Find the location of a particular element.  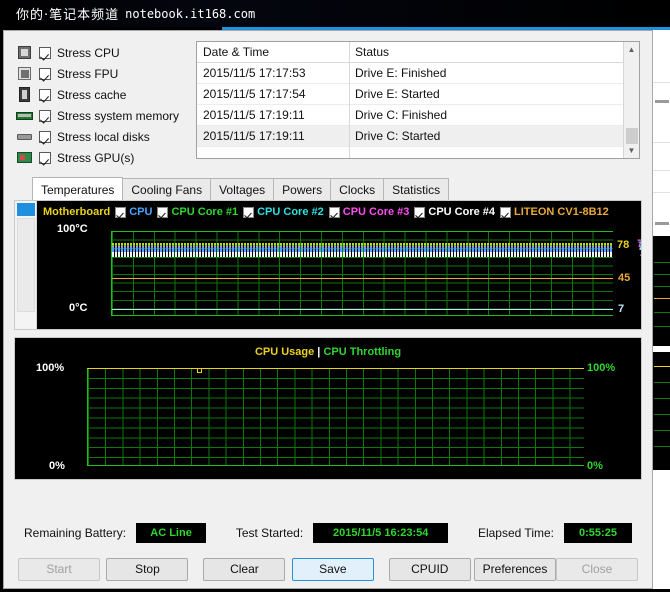

trace-liteon-drive is located at coordinates (362, 278).